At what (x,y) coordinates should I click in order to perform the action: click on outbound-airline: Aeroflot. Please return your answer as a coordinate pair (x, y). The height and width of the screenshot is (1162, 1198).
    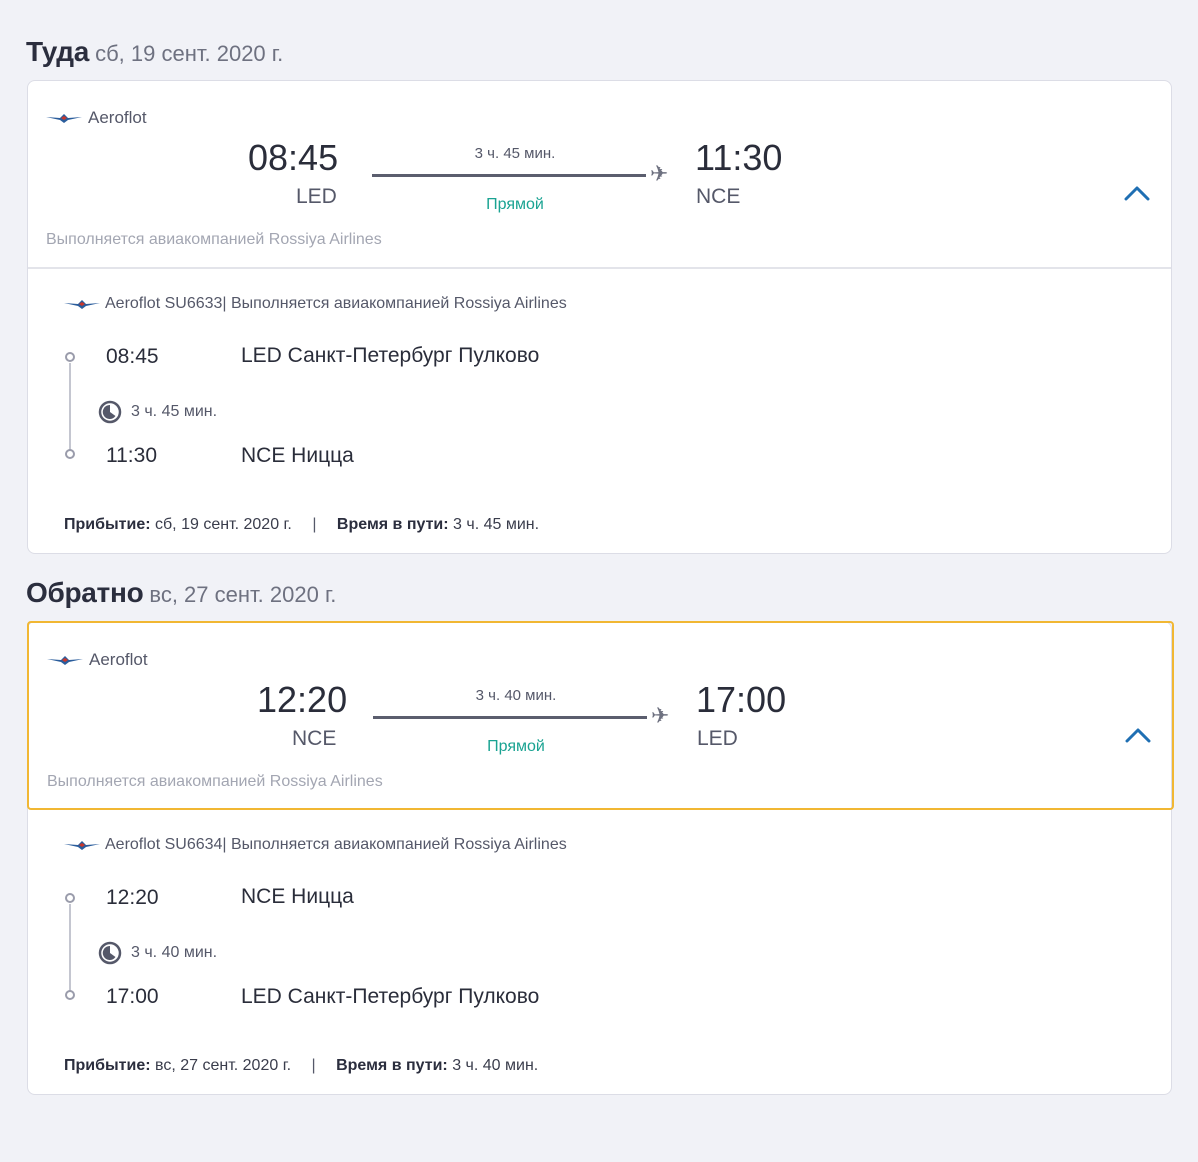
    Looking at the image, I should click on (96, 118).